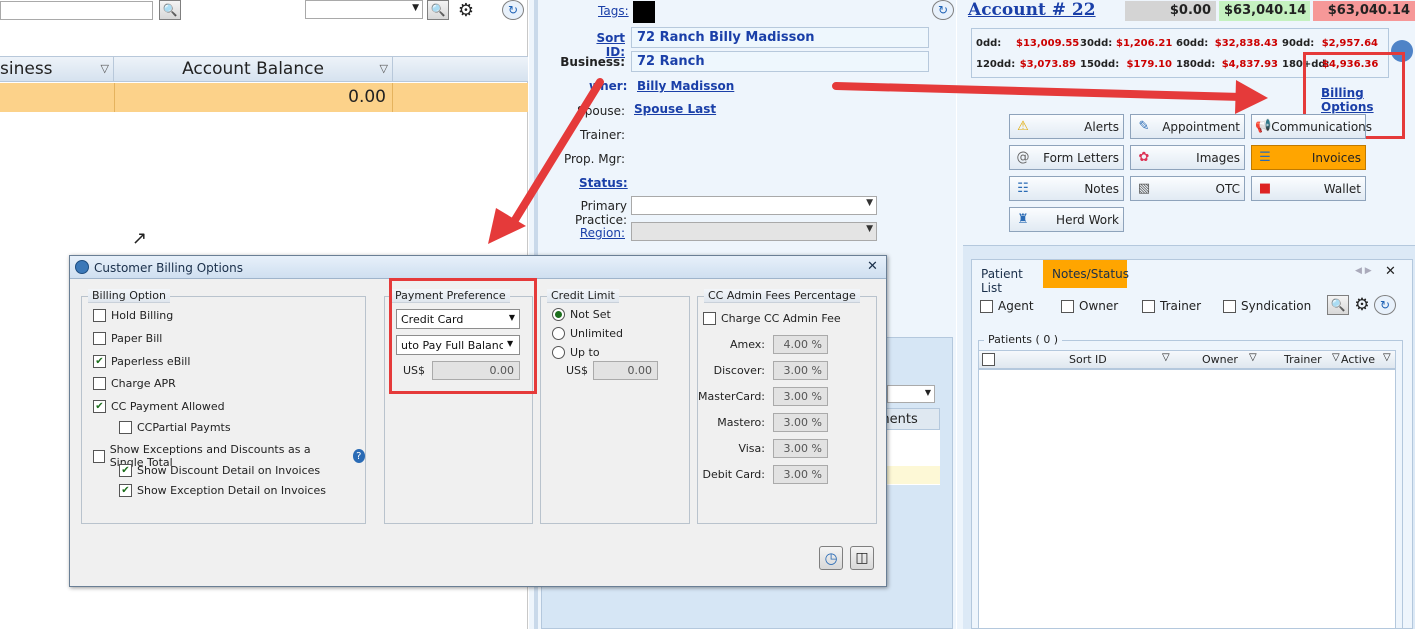 This screenshot has width=1415, height=629. I want to click on annotation-arrows, so click(878, 161).